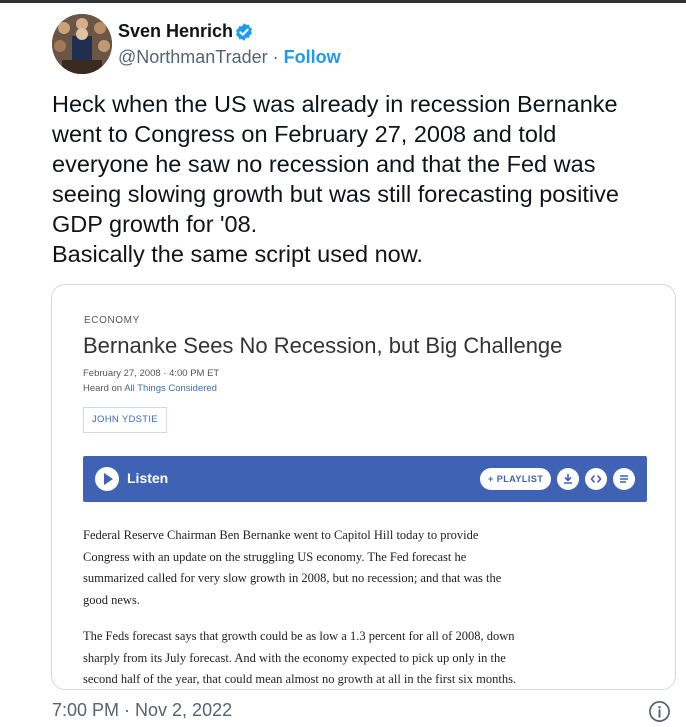  Describe the element at coordinates (170, 388) in the screenshot. I see `heard-on-show-link: All Things Considered` at that location.